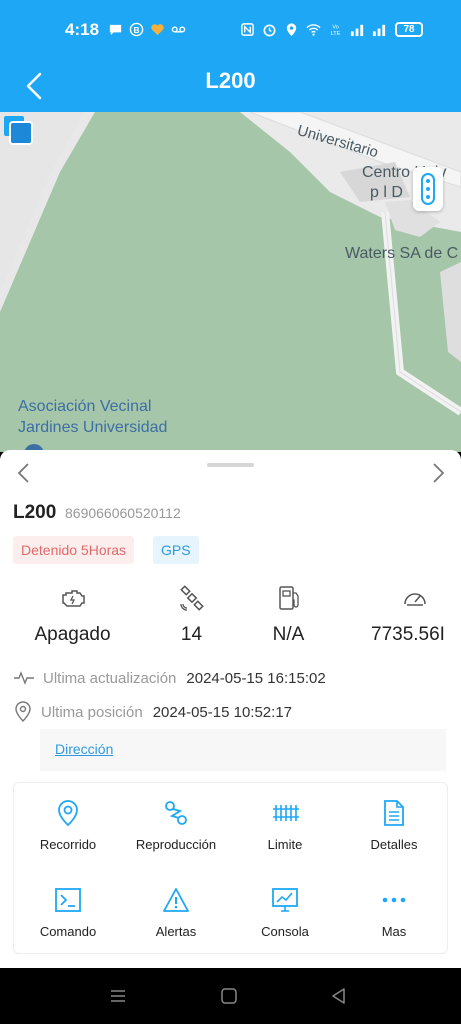  What do you see at coordinates (35, 512) in the screenshot?
I see `vehicle-name: L200` at bounding box center [35, 512].